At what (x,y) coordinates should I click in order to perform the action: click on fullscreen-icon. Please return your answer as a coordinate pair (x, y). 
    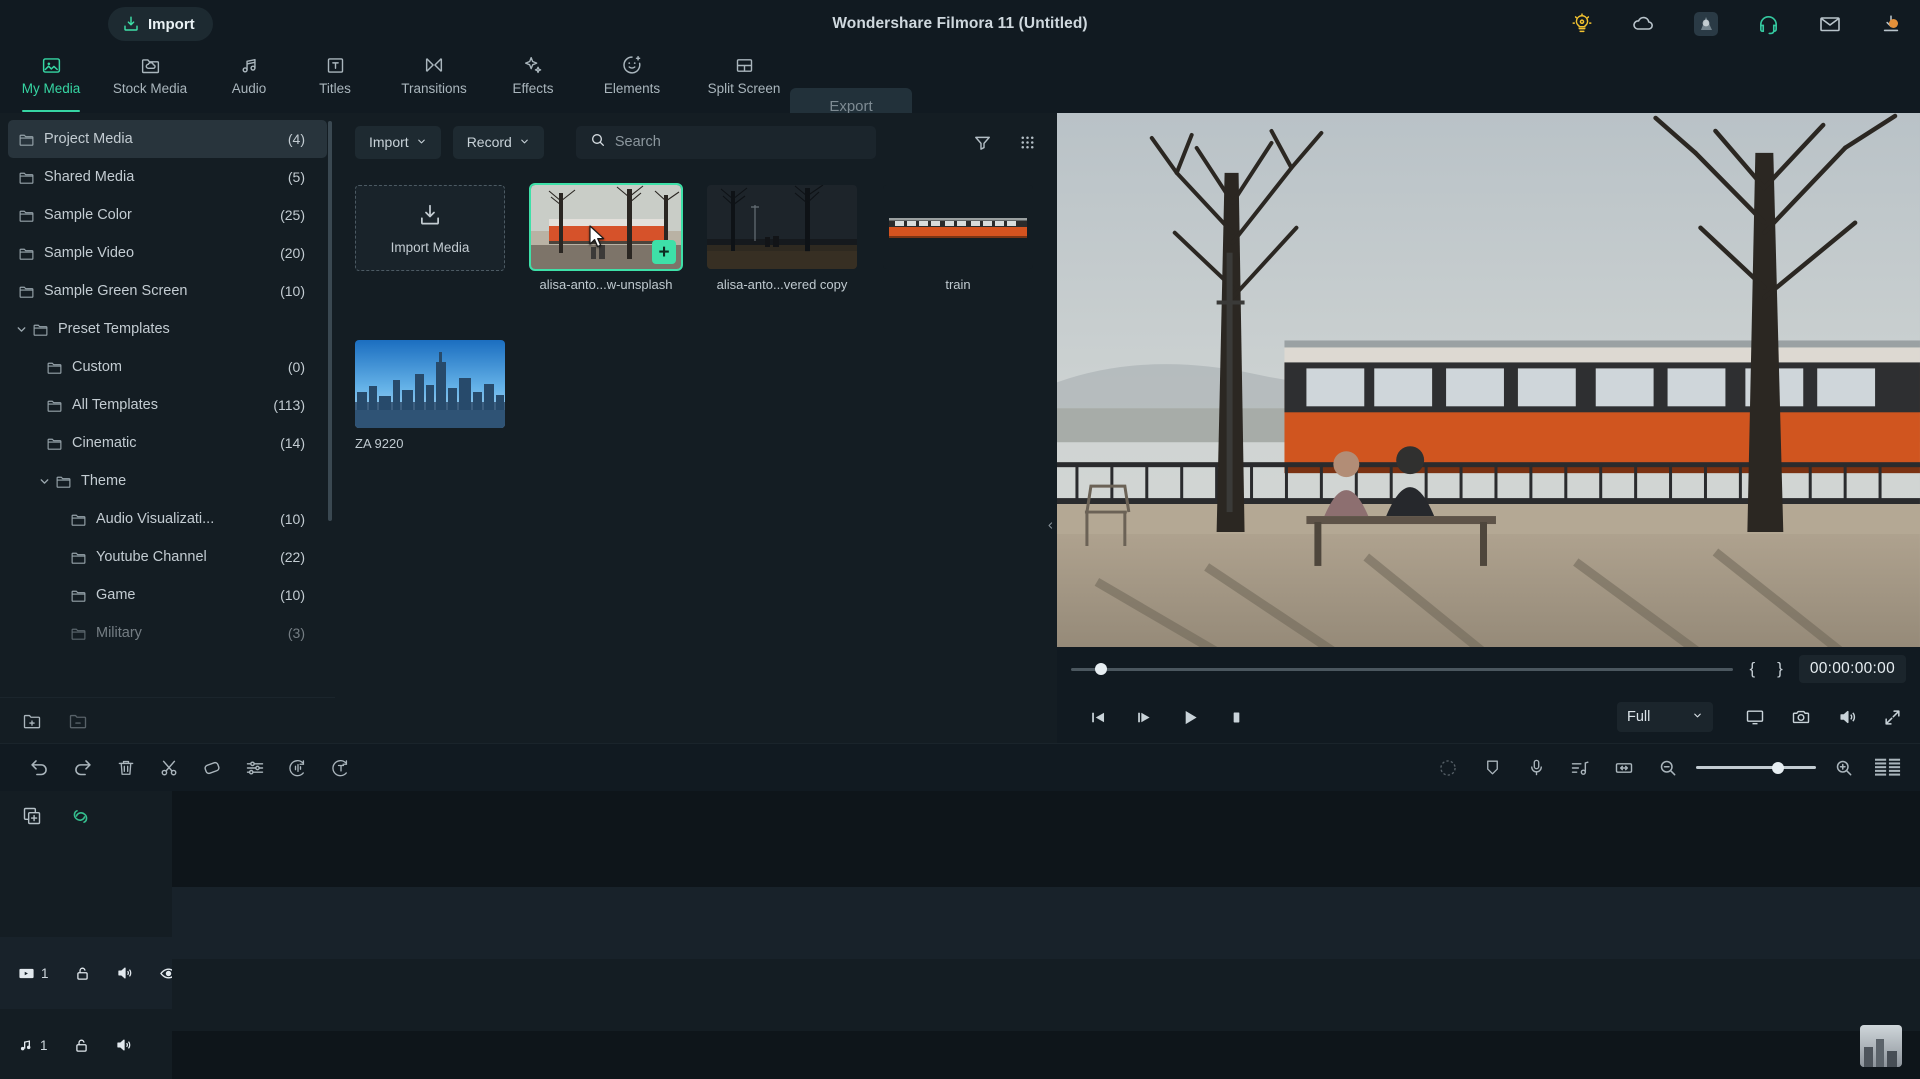
    Looking at the image, I should click on (1892, 717).